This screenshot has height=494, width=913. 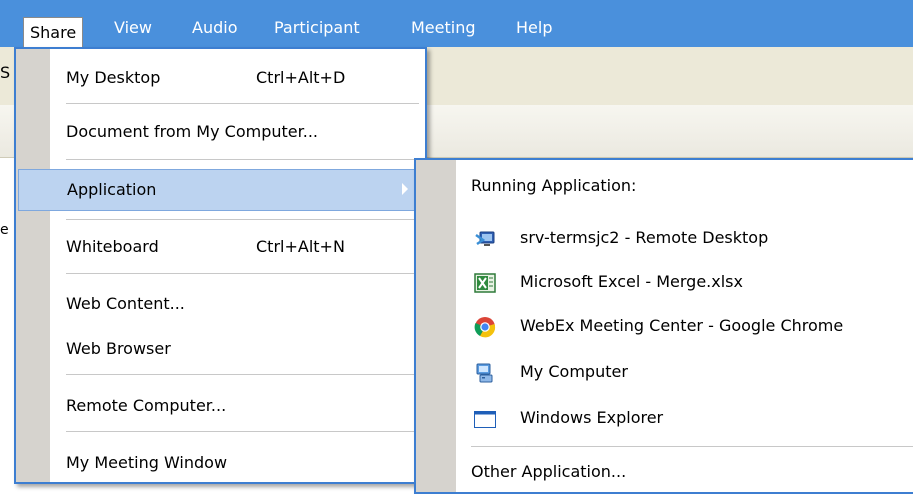 What do you see at coordinates (112, 189) in the screenshot?
I see `menu-item-label: Application` at bounding box center [112, 189].